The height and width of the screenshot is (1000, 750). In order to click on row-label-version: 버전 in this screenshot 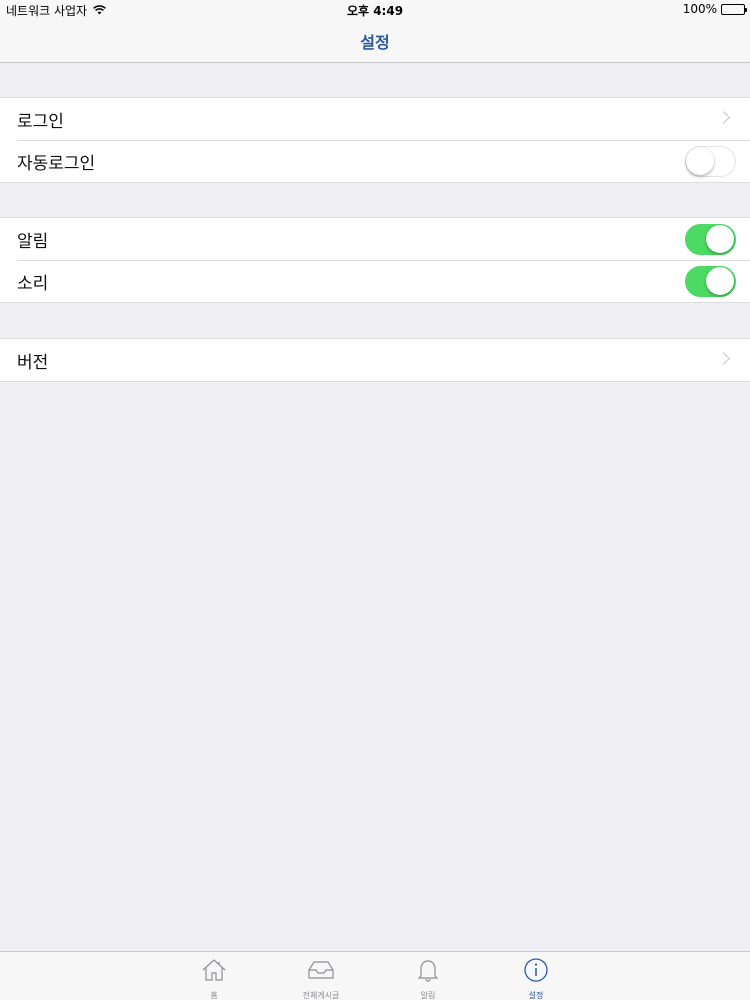, I will do `click(33, 362)`.